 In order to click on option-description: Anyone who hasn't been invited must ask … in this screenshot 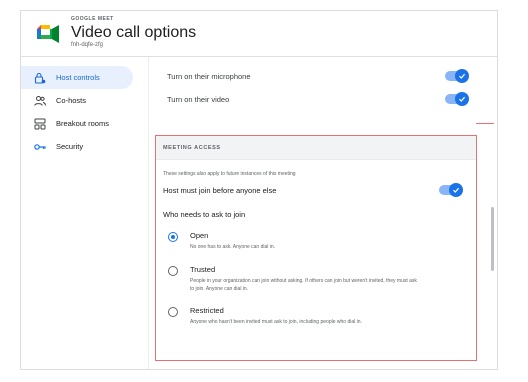, I will do `click(276, 322)`.